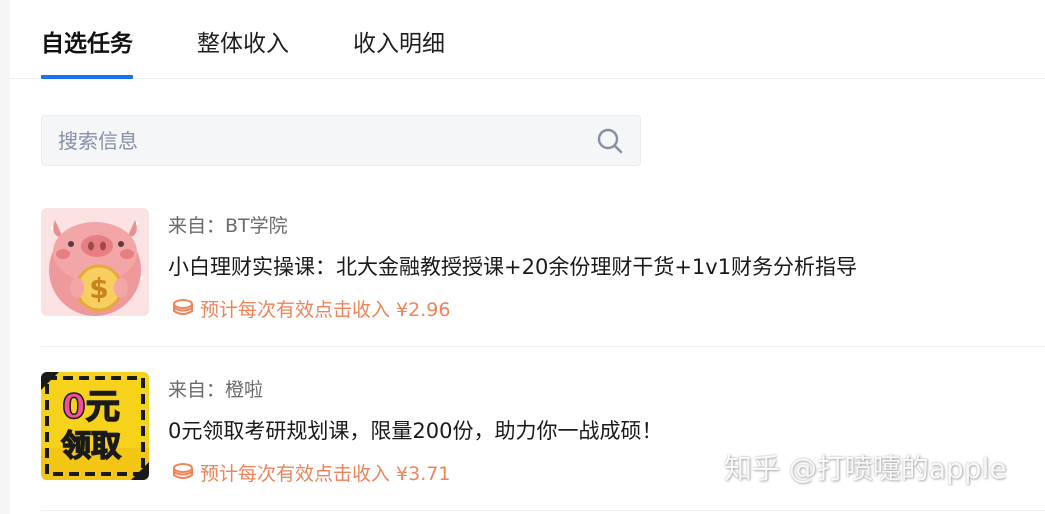 The image size is (1045, 514). What do you see at coordinates (325, 310) in the screenshot?
I see `task-income-text: 预计每次有效点击收入 ¥2.96` at bounding box center [325, 310].